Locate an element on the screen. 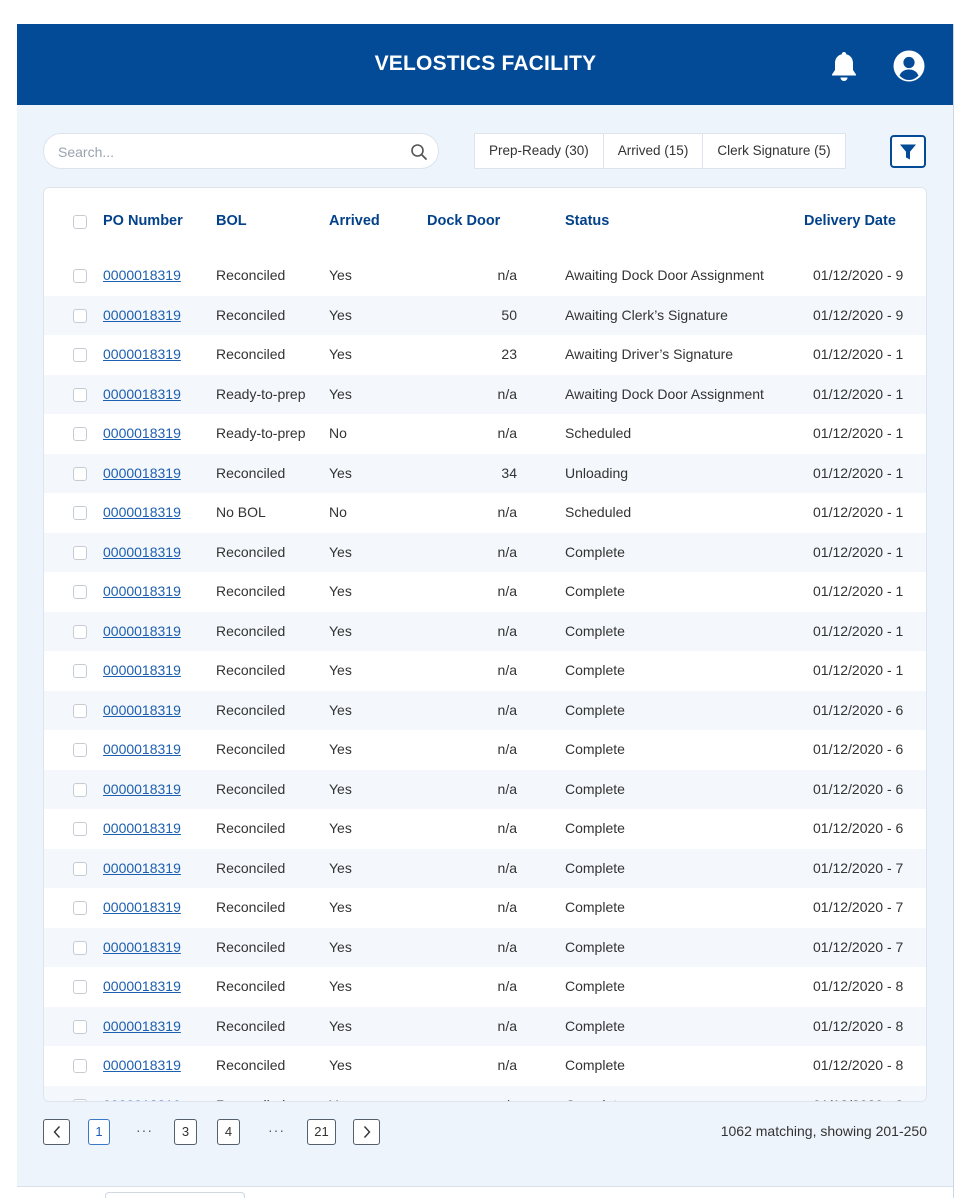 Image resolution: width=978 pixels, height=1198 pixels. column-header-delivery-date: Delivery Date is located at coordinates (850, 221).